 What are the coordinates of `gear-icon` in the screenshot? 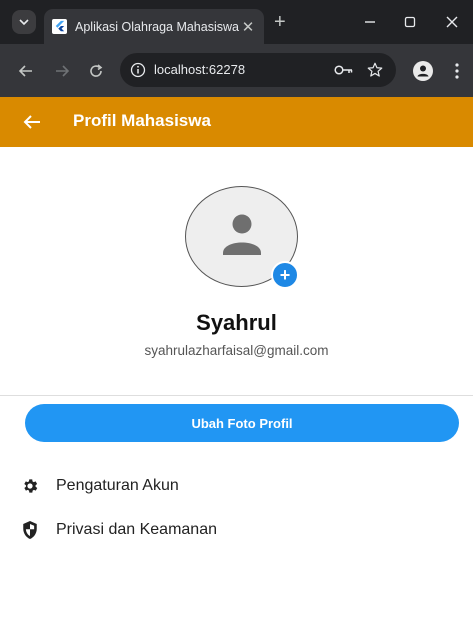 It's located at (30, 486).